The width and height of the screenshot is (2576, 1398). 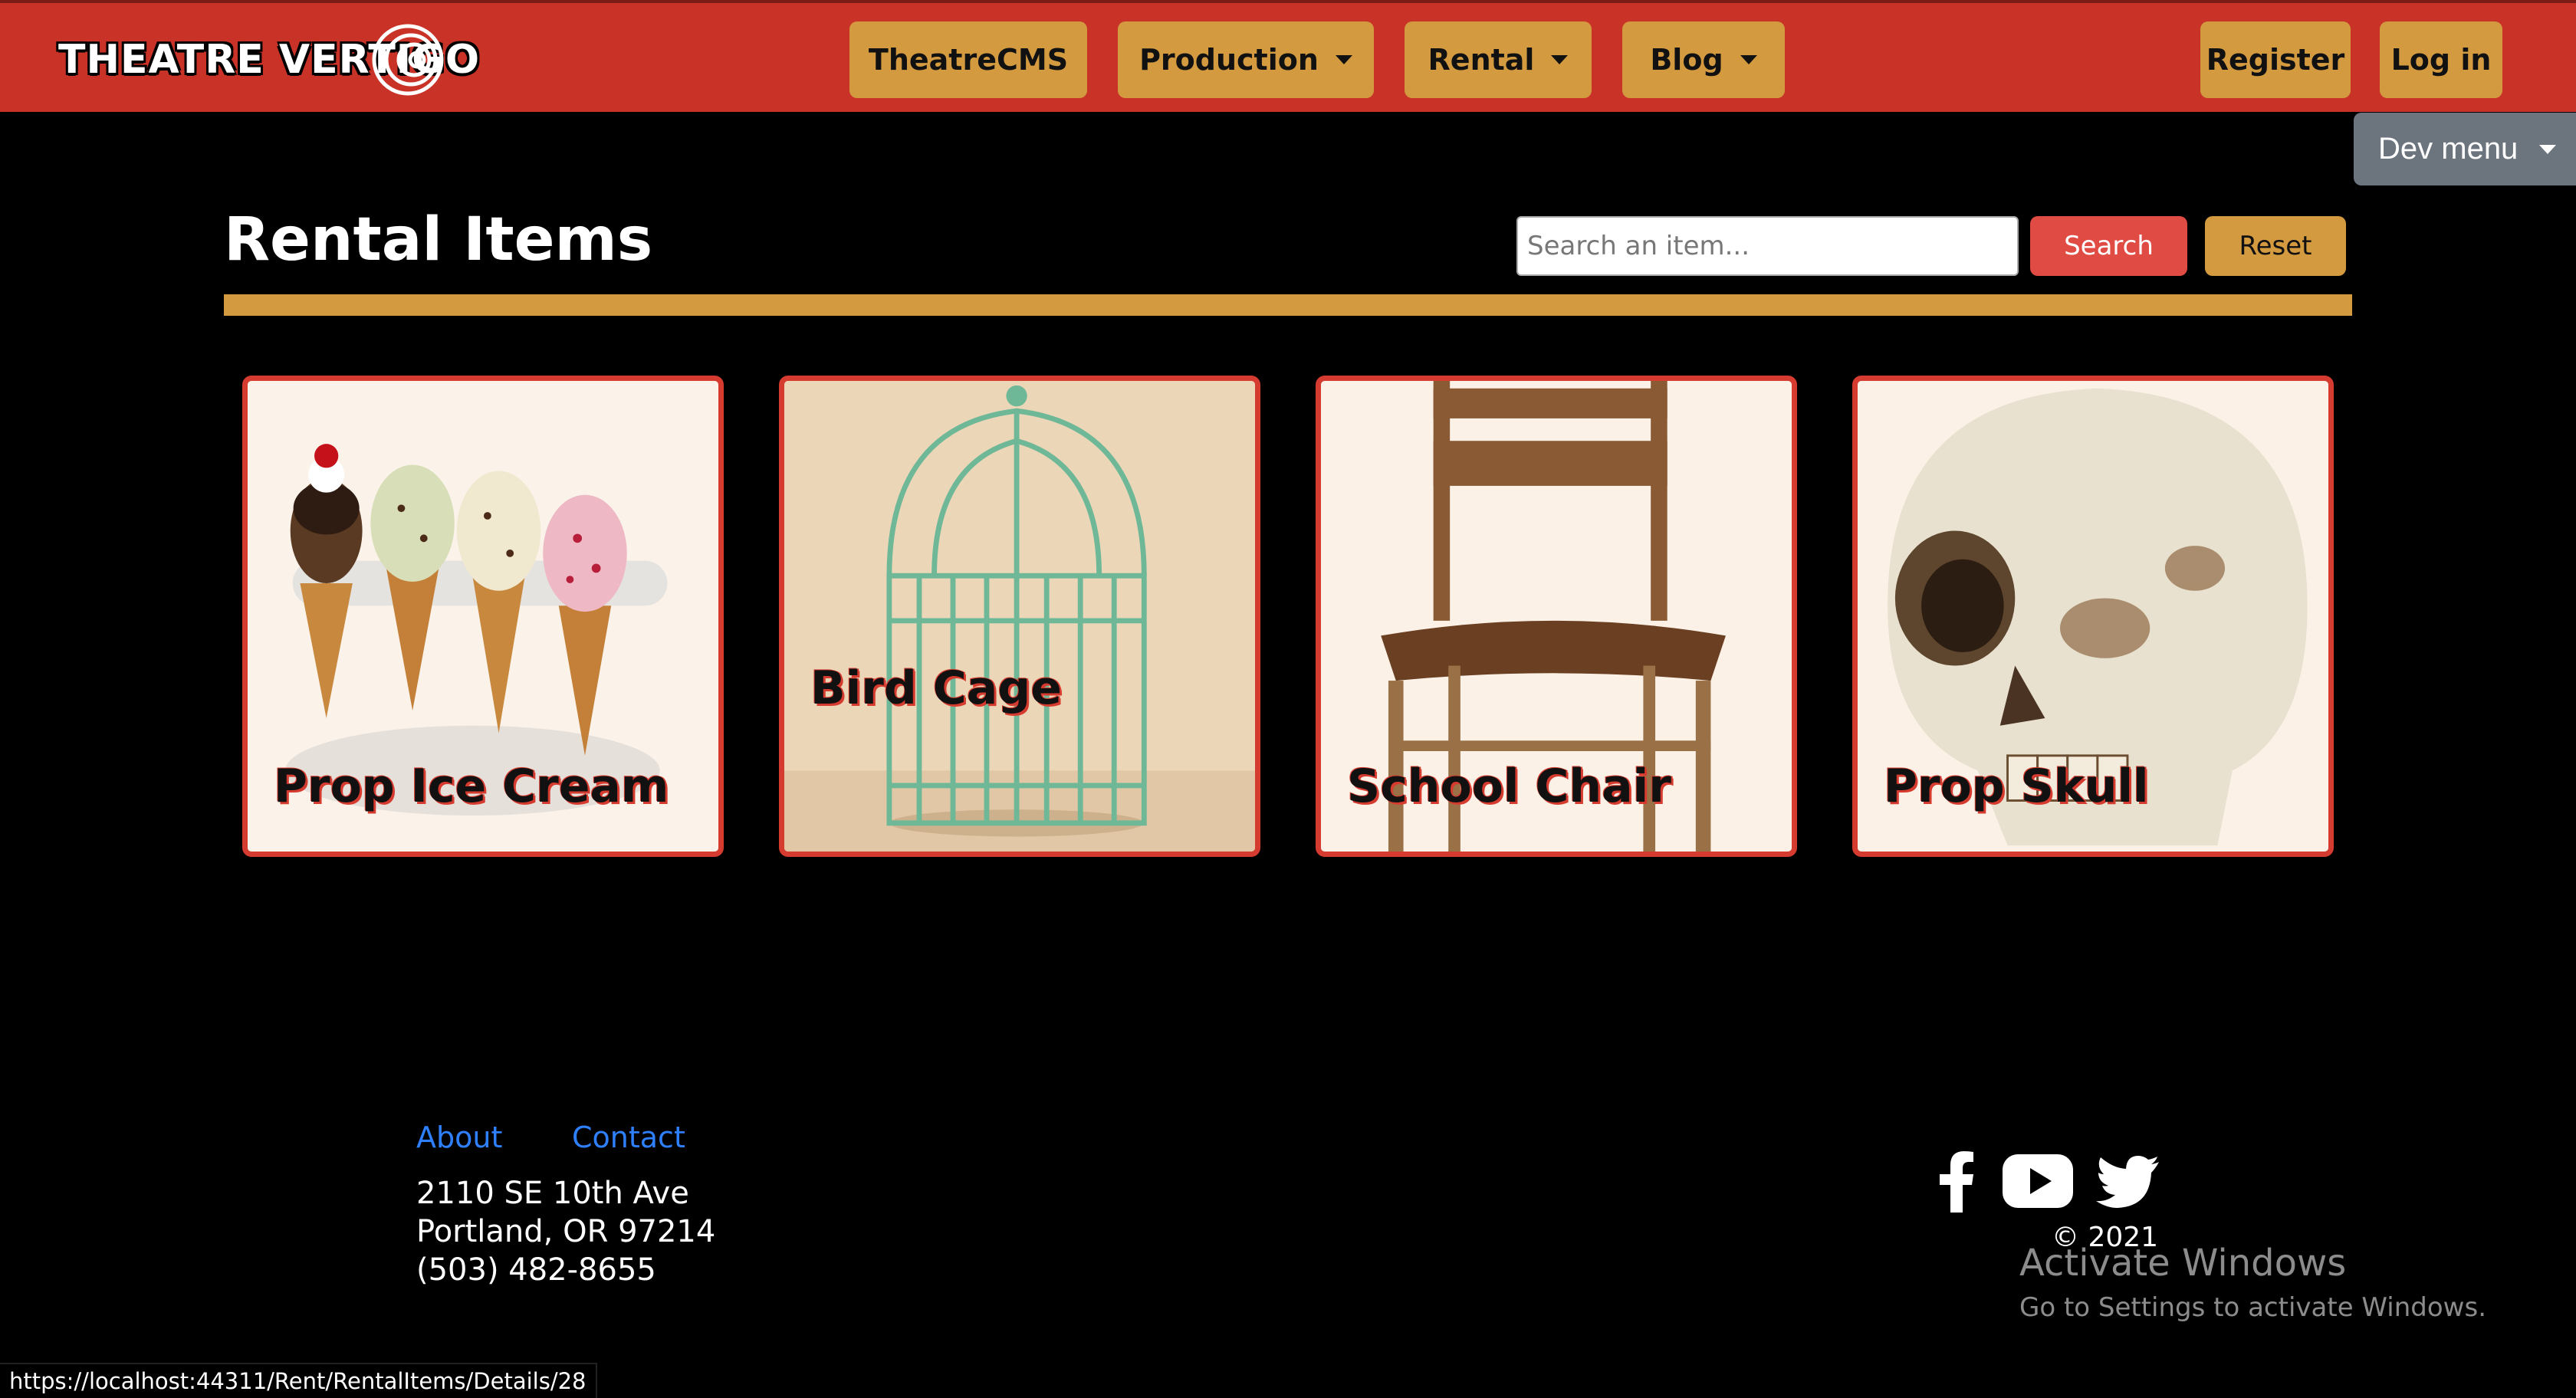 I want to click on nav-theatrecms-label: TheatreCMS, so click(x=969, y=60).